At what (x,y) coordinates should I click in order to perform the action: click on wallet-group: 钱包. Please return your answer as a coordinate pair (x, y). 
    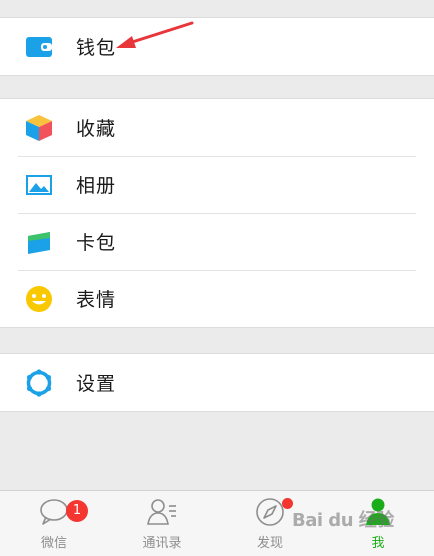
    Looking at the image, I should click on (217, 46).